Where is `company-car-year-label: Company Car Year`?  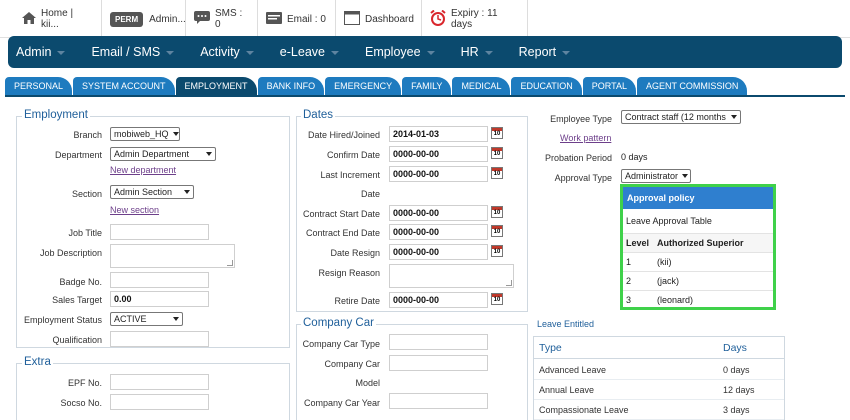
company-car-year-label: Company Car Year is located at coordinates (341, 403).